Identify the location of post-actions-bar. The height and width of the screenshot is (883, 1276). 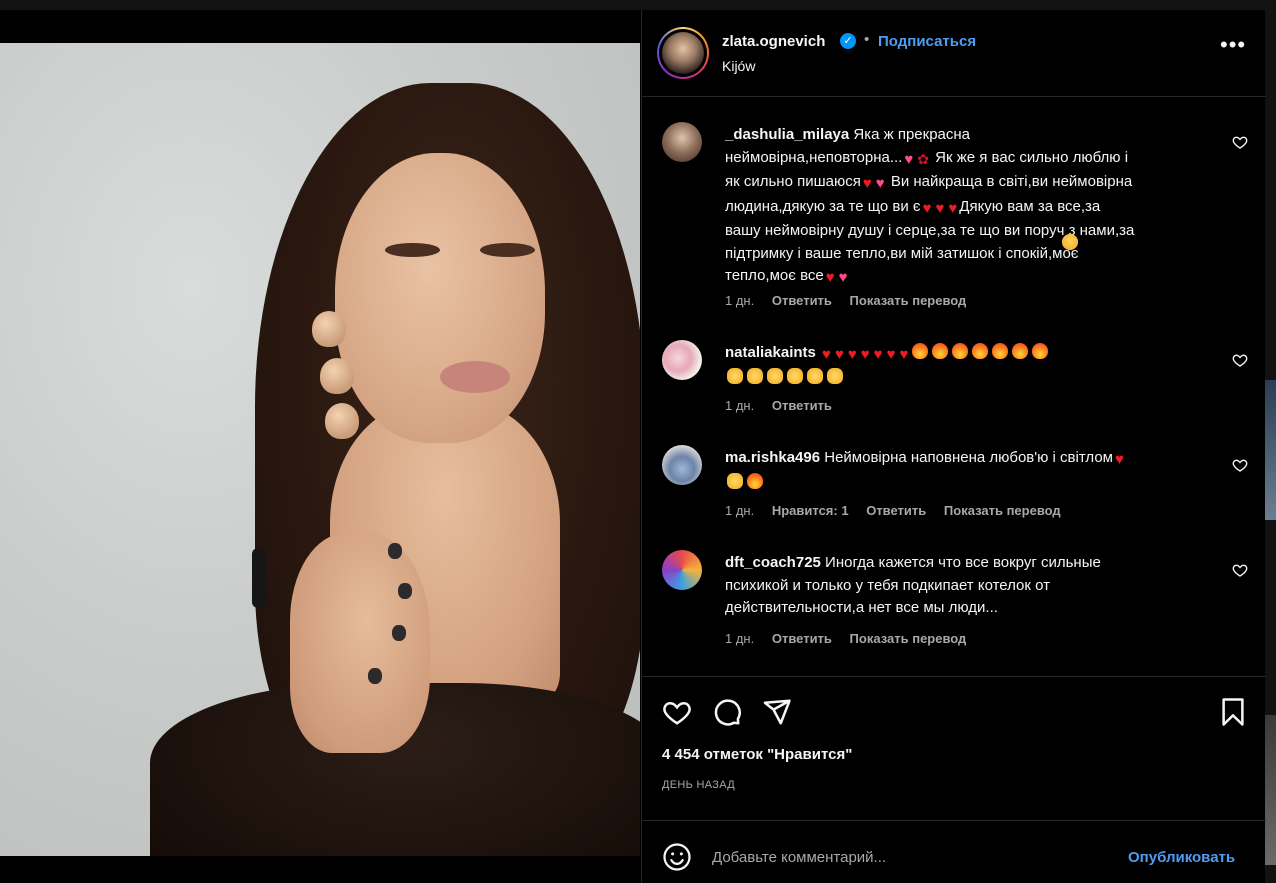
(954, 706).